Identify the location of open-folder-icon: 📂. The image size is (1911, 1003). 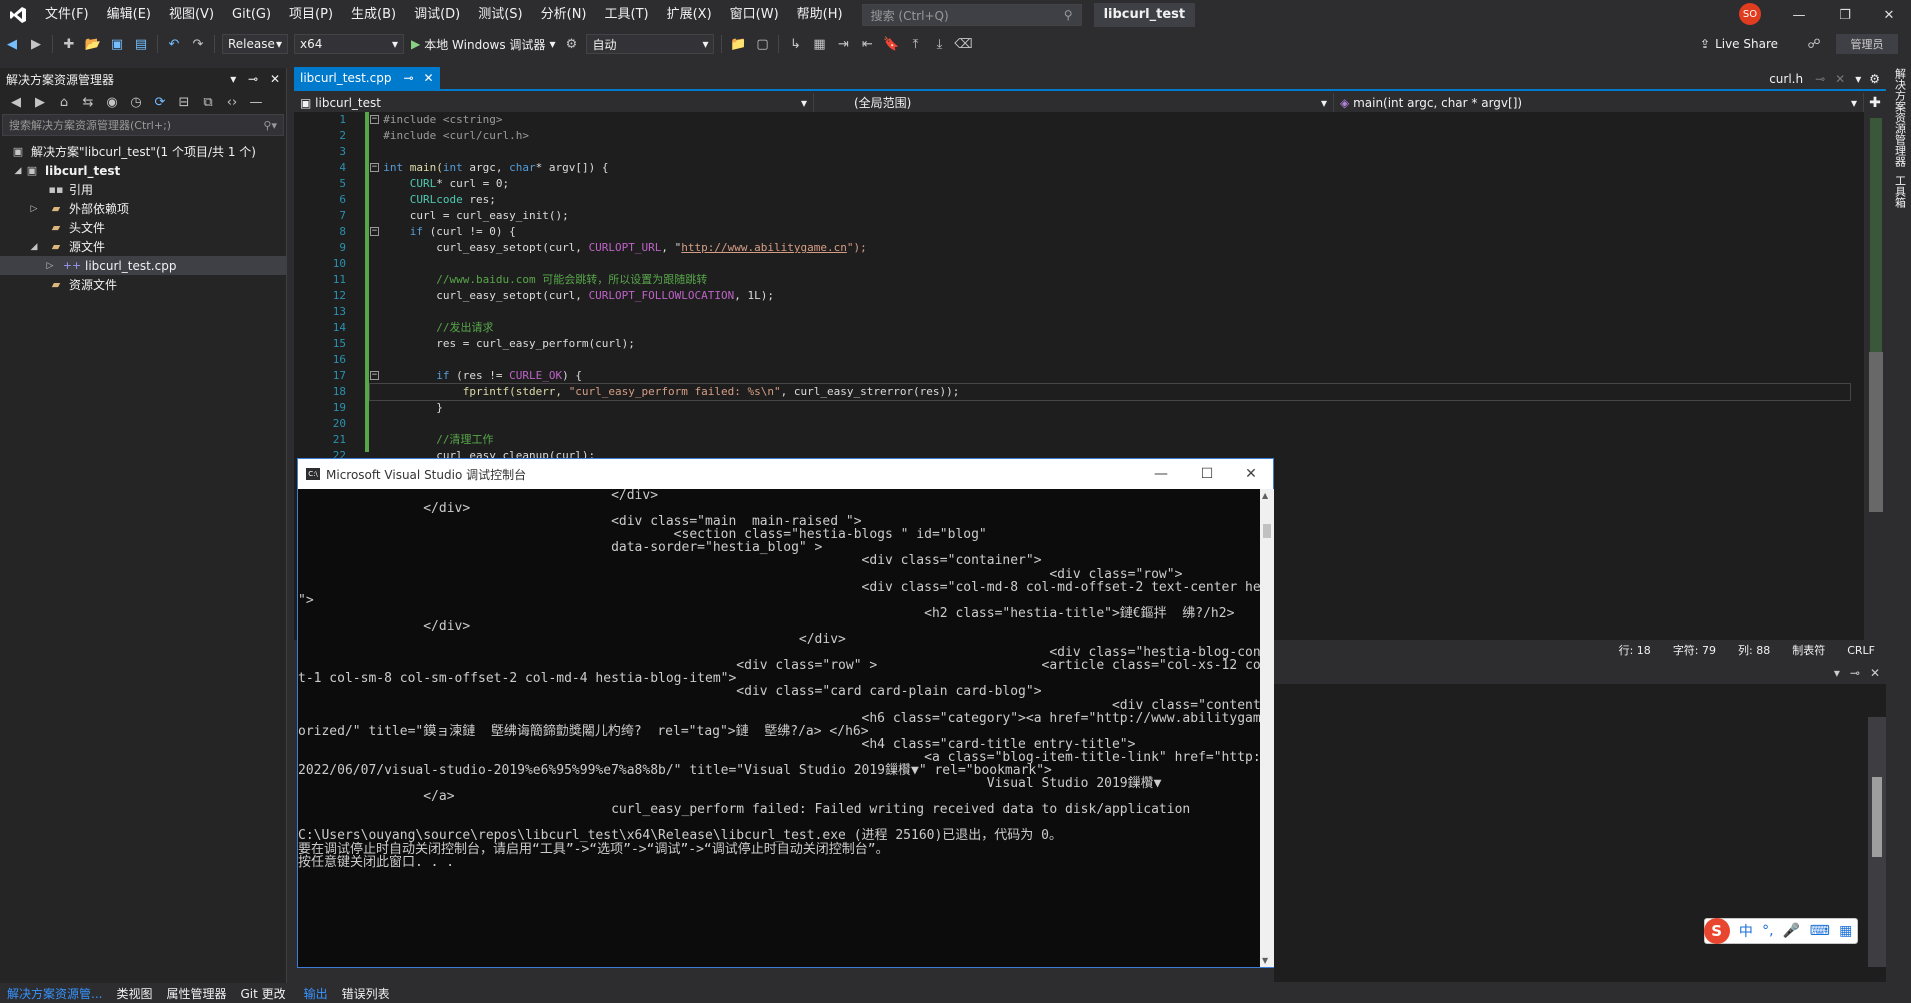
(93, 44).